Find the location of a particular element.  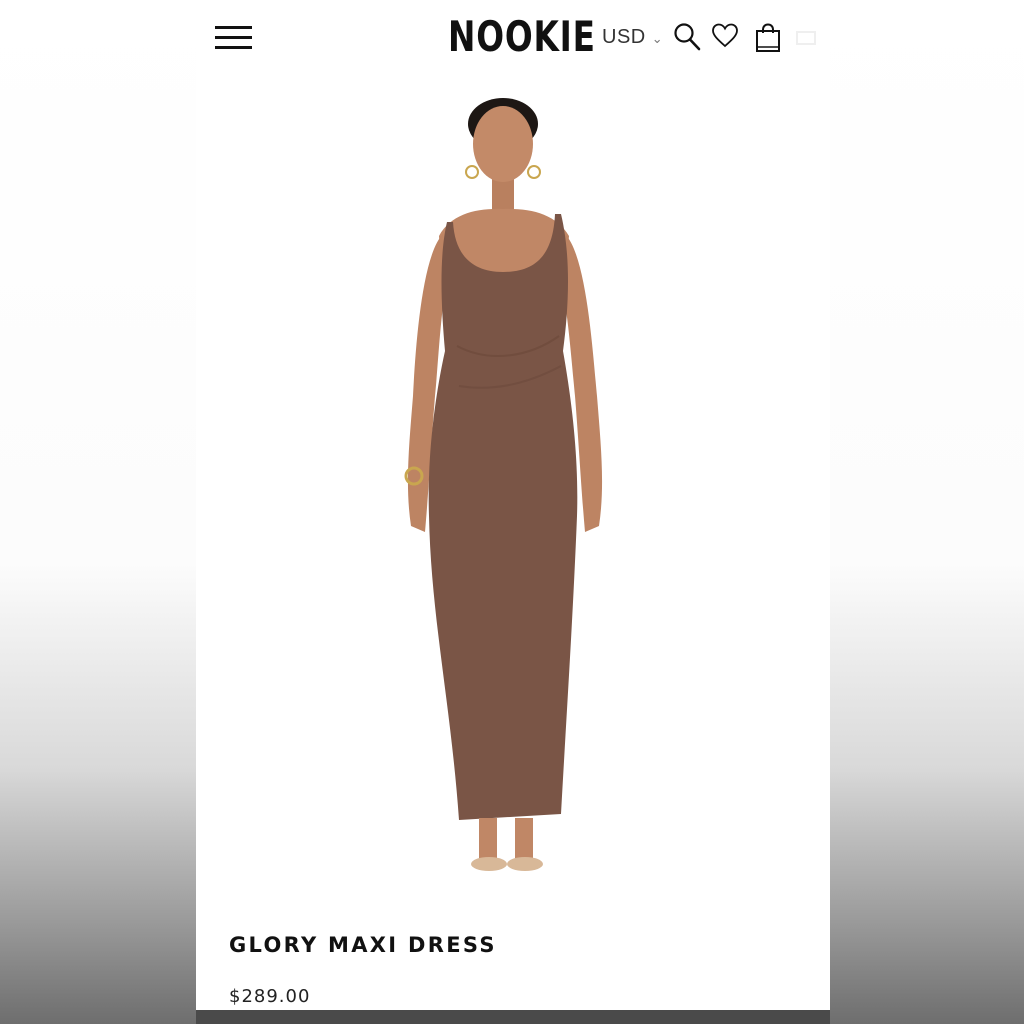

menu-icon is located at coordinates (234, 38).